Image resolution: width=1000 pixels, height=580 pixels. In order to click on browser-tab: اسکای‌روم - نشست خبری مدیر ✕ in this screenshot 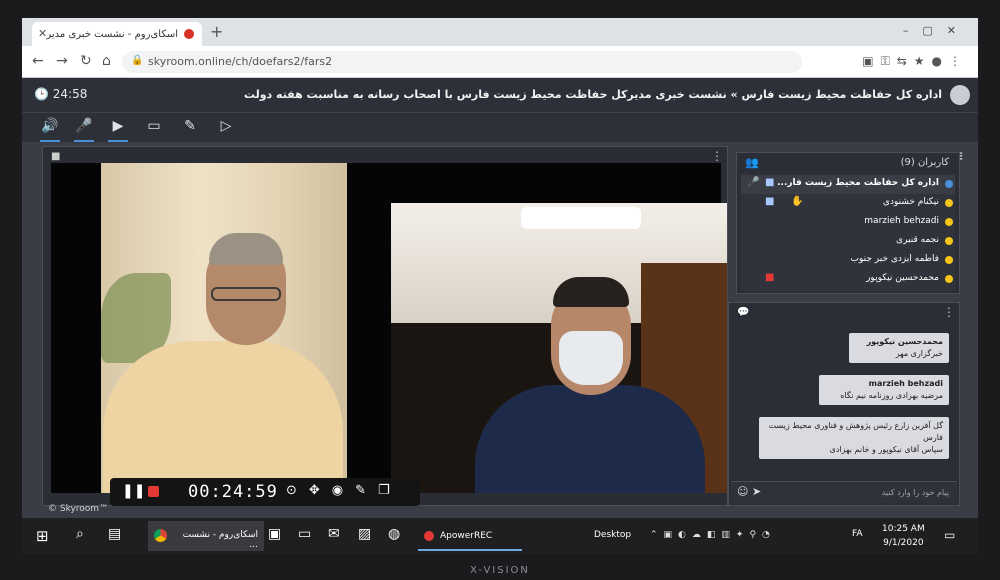, I will do `click(117, 34)`.